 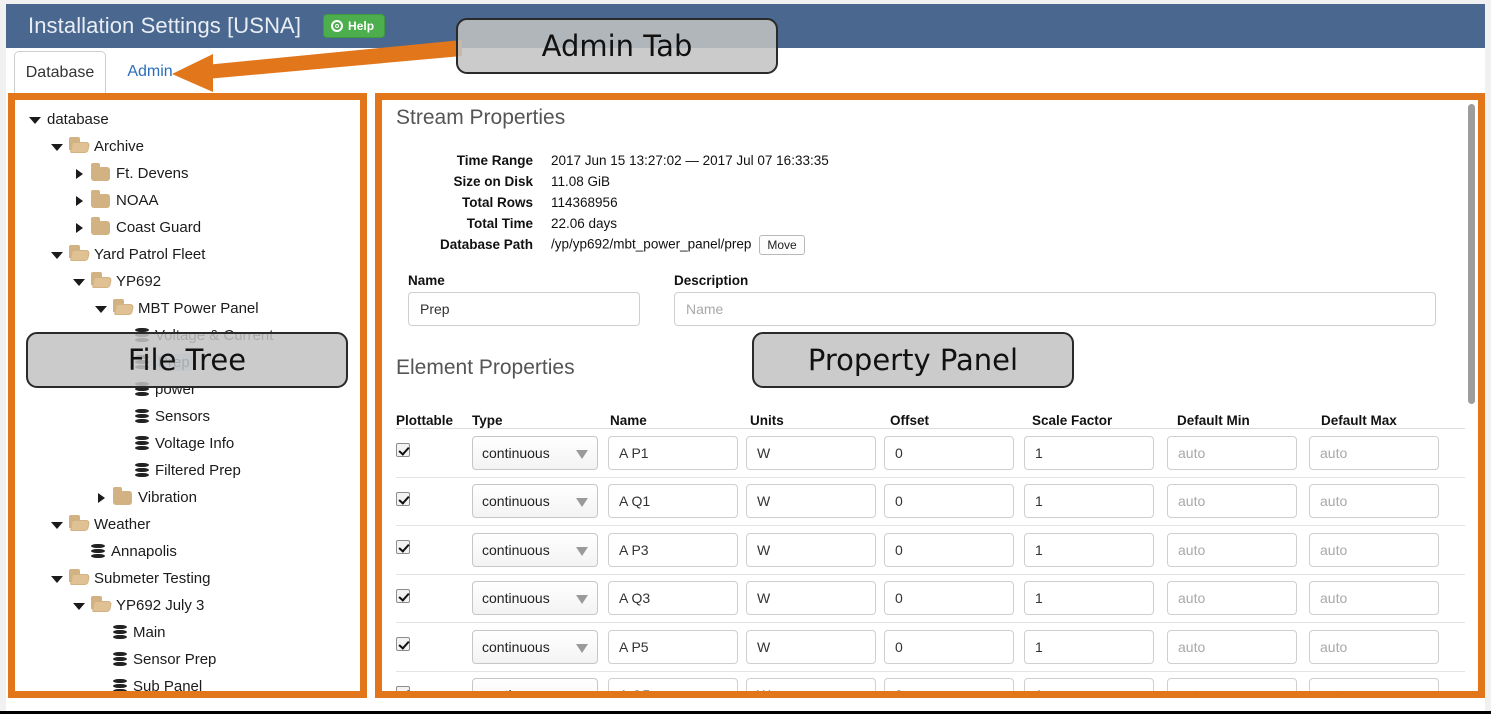 What do you see at coordinates (187, 281) in the screenshot?
I see `tree-node: YP692` at bounding box center [187, 281].